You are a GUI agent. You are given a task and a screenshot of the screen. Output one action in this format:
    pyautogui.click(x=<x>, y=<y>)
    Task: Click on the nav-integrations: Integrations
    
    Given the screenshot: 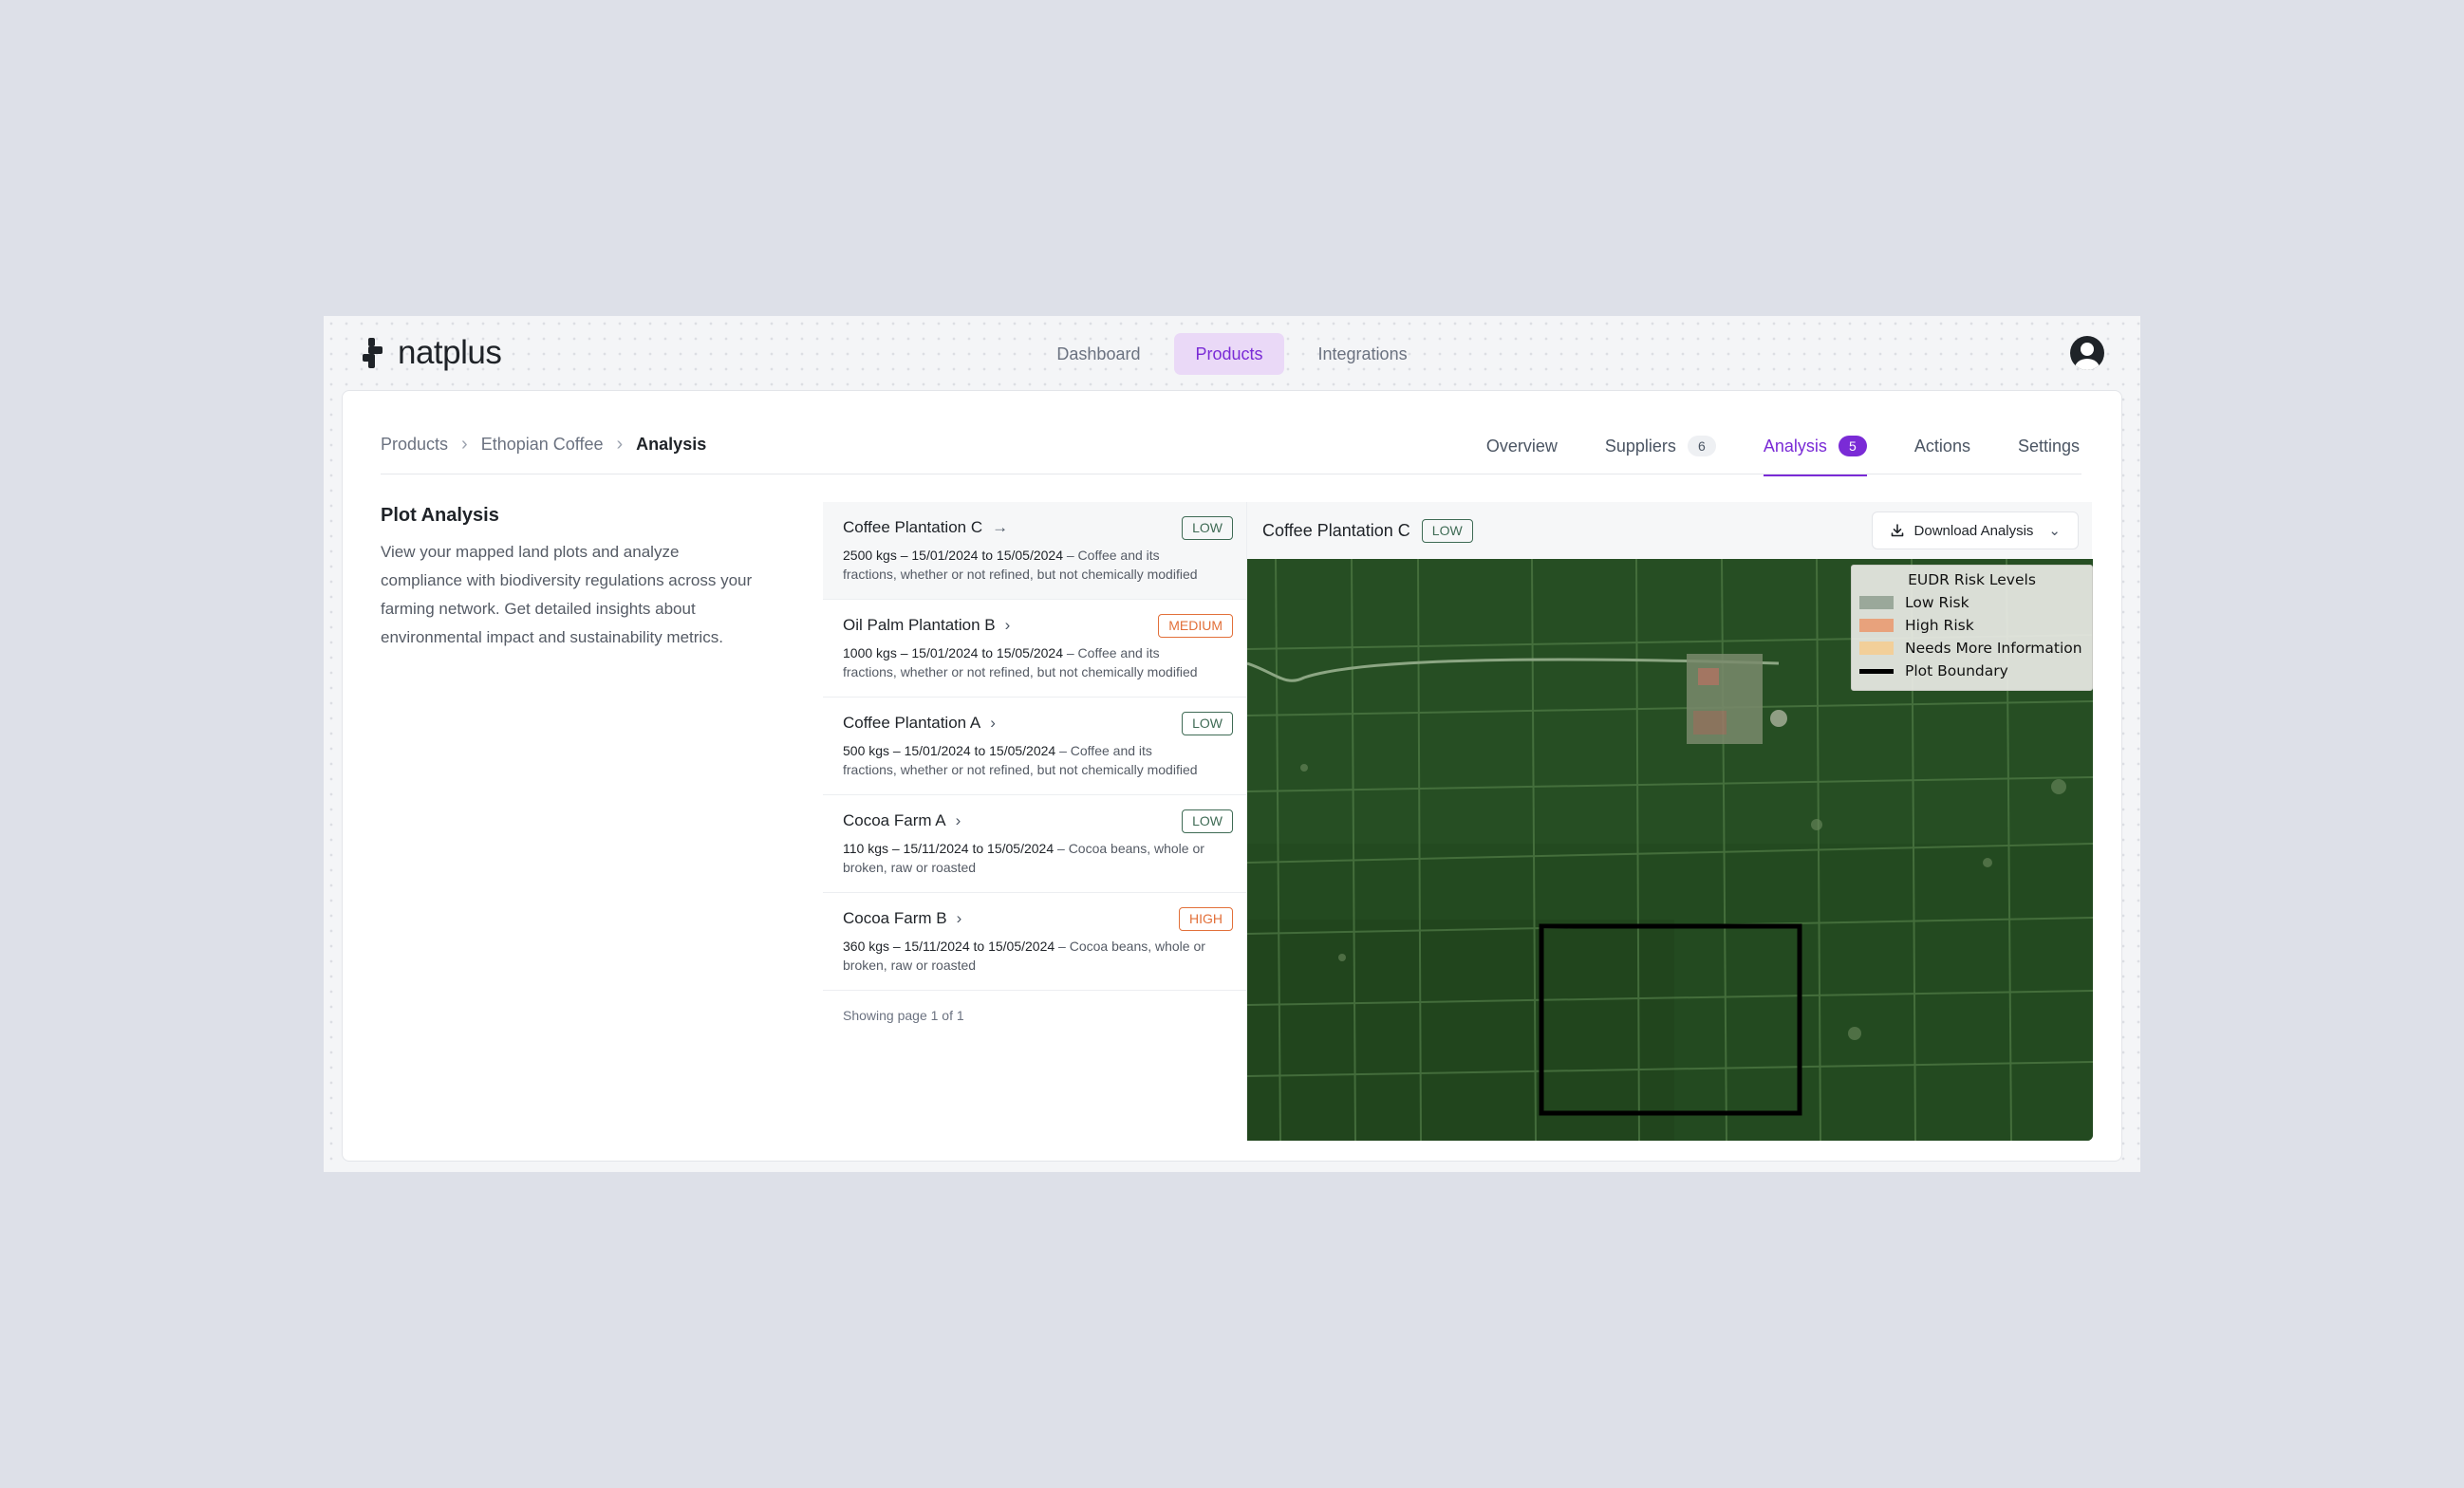 What is the action you would take?
    pyautogui.click(x=1363, y=354)
    